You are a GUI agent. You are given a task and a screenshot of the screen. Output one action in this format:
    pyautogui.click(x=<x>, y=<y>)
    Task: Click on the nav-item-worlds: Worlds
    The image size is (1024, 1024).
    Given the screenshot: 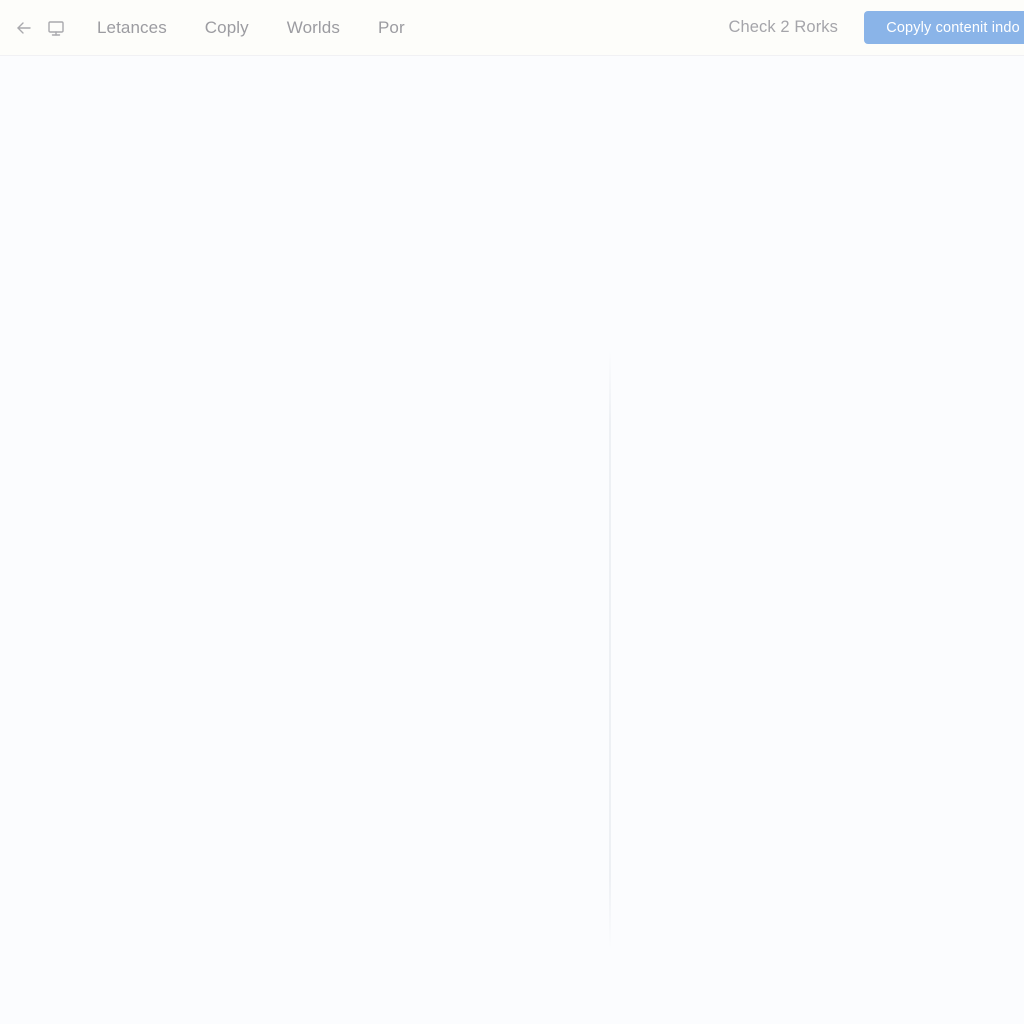 What is the action you would take?
    pyautogui.click(x=313, y=27)
    